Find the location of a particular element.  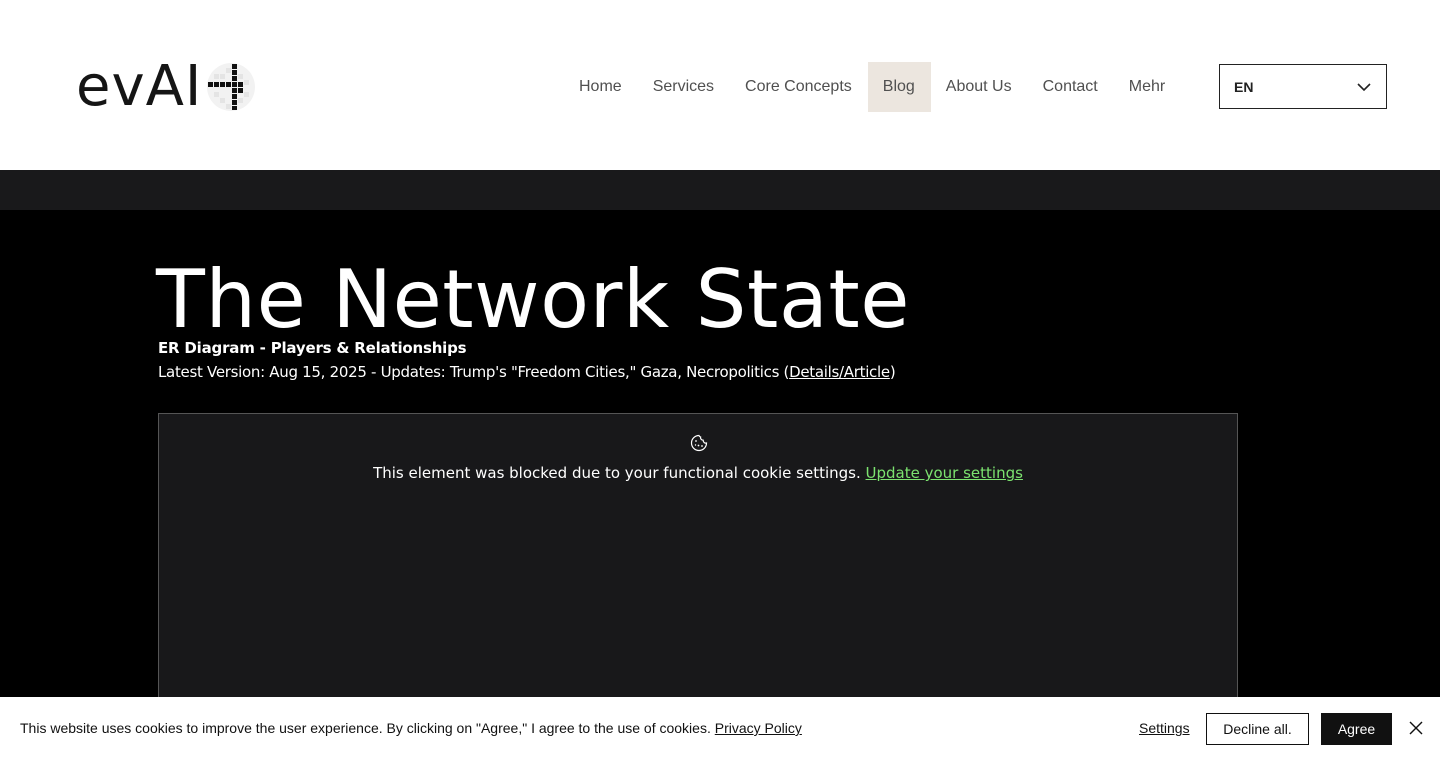

site-logo: evAI is located at coordinates (165, 87).